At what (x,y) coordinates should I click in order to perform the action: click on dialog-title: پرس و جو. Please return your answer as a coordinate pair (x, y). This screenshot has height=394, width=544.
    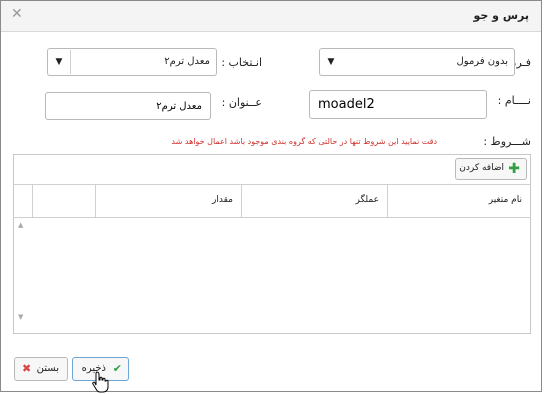
    Looking at the image, I should click on (501, 15).